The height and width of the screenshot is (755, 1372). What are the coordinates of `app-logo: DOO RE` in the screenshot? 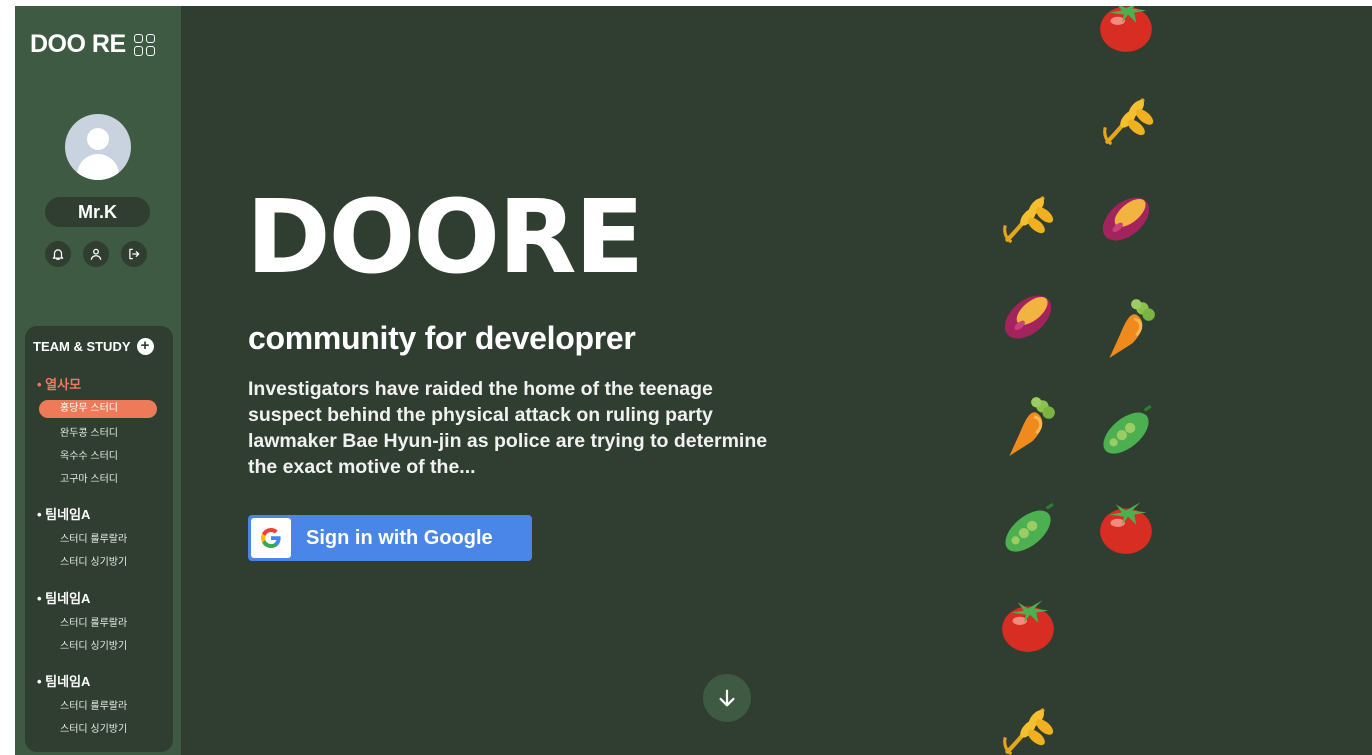 It's located at (78, 44).